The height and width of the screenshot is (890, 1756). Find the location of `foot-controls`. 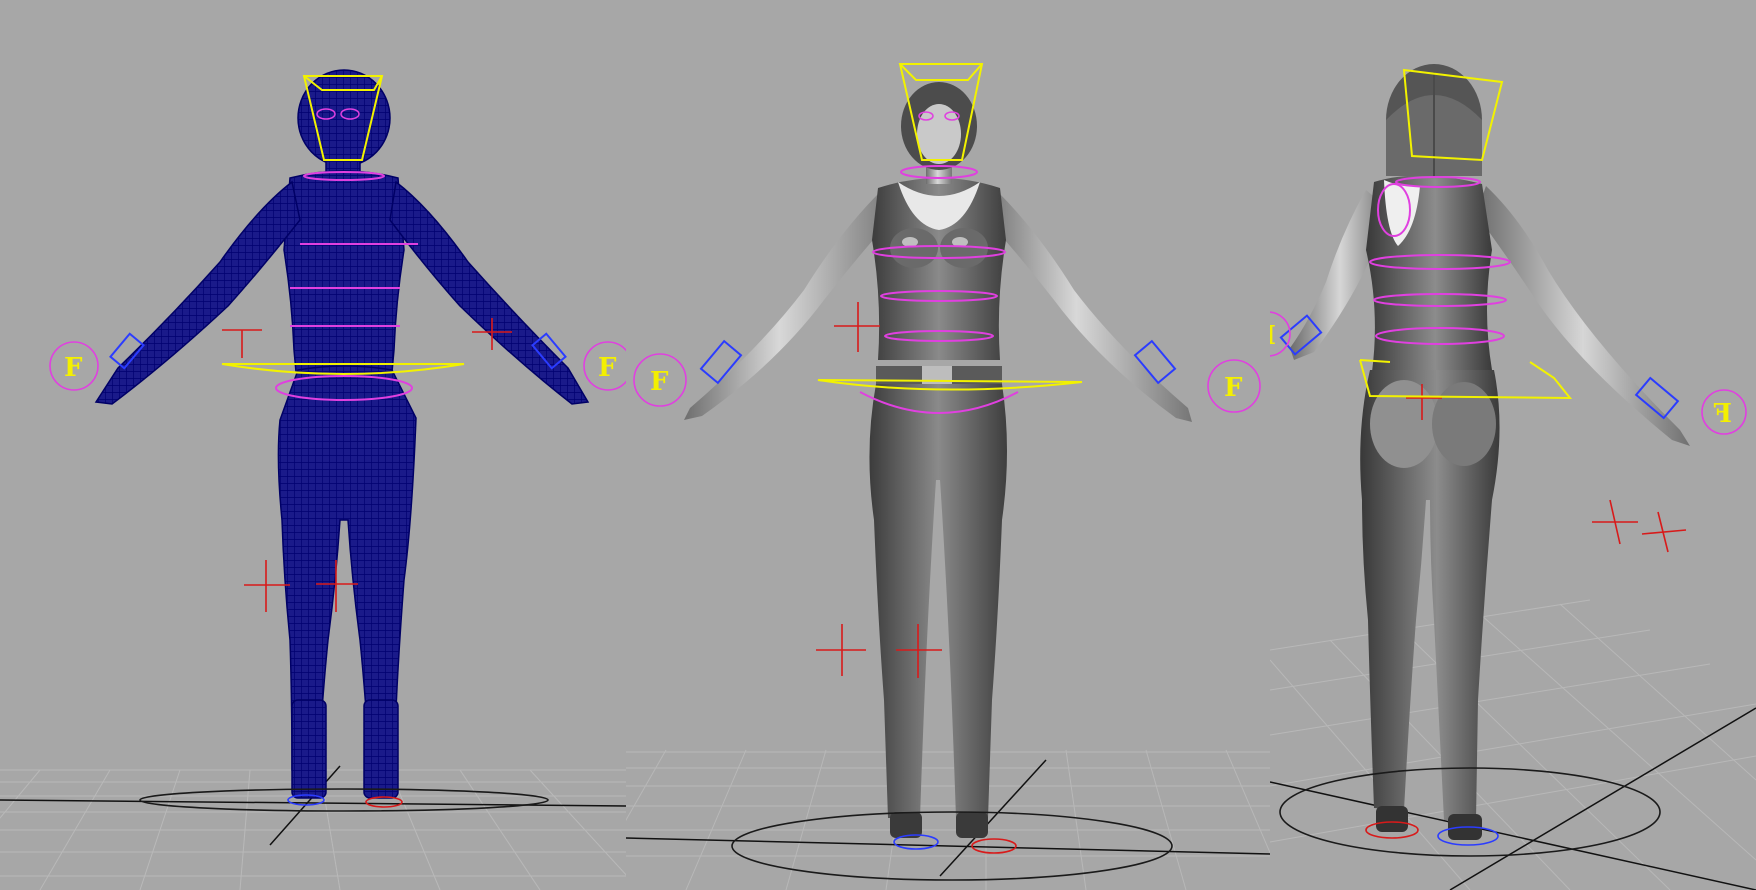

foot-controls is located at coordinates (344, 800).